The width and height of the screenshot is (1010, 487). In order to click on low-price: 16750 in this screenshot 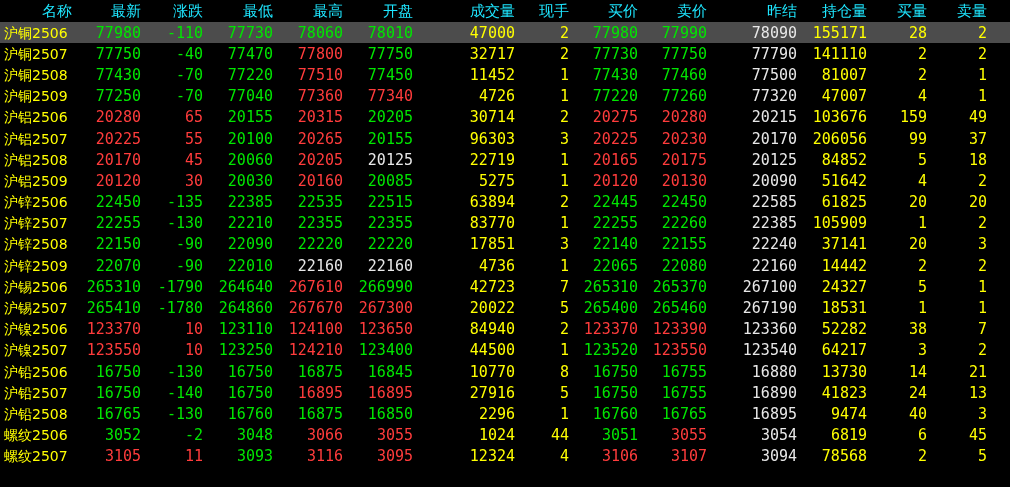, I will do `click(249, 392)`.